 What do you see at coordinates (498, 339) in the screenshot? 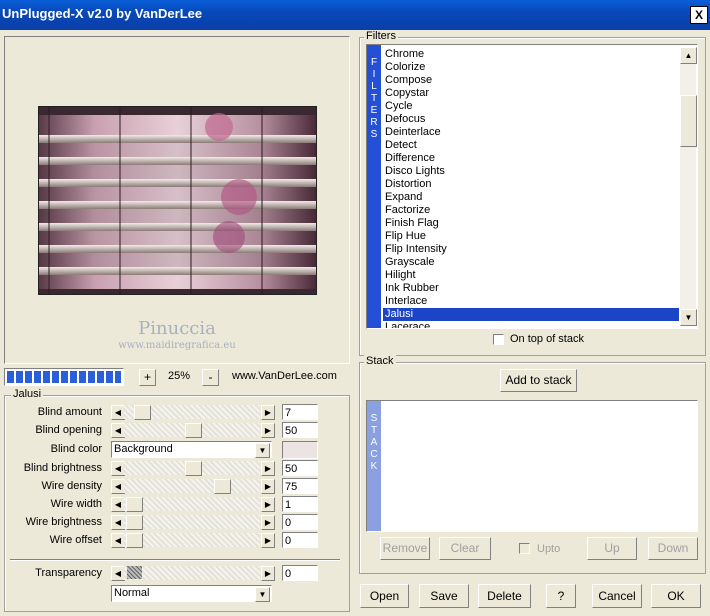
I see `on-top-checkbox` at bounding box center [498, 339].